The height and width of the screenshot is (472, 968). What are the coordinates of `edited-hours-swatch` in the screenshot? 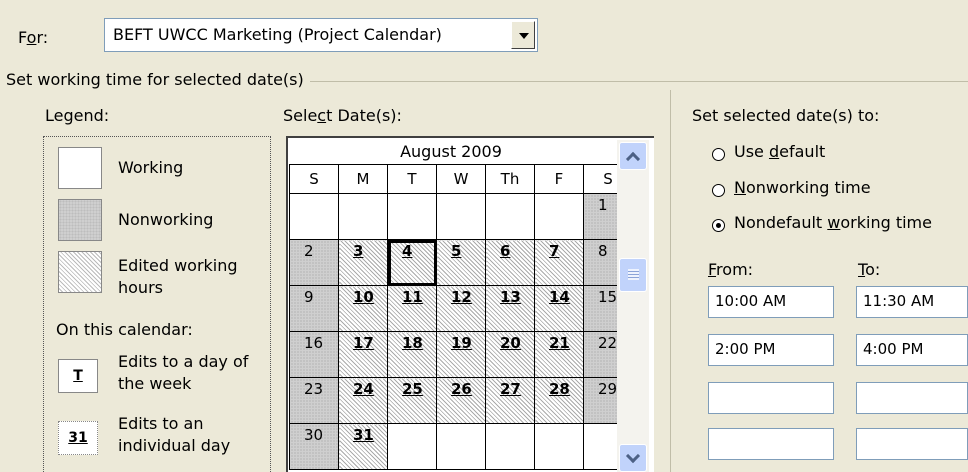 It's located at (80, 272).